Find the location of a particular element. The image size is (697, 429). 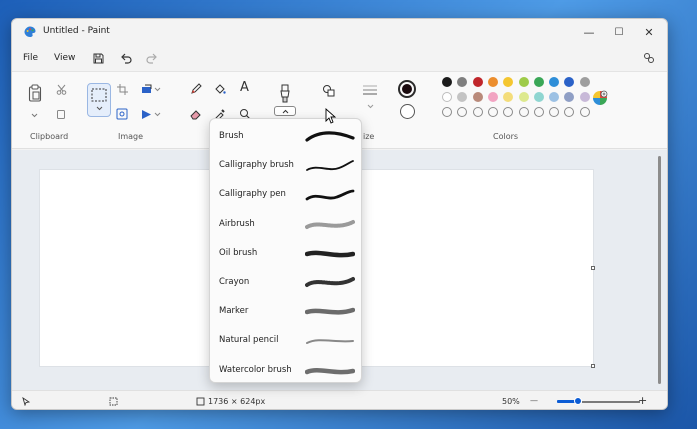

copy-icon is located at coordinates (61, 114).